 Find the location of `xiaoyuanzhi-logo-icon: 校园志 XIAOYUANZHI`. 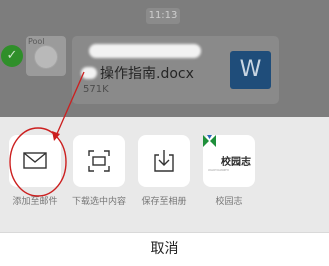

xiaoyuanzhi-logo-icon: 校园志 XIAOYUANZHI is located at coordinates (229, 161).